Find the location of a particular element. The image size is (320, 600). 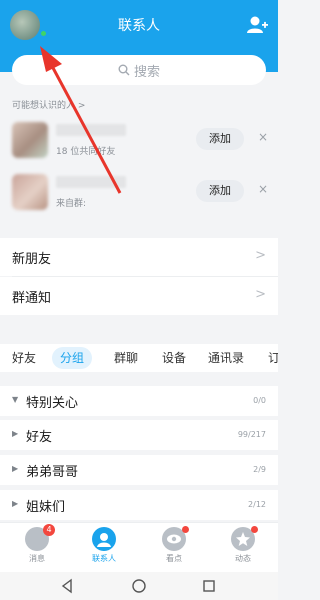

unread-badge: 4 is located at coordinates (49, 530).